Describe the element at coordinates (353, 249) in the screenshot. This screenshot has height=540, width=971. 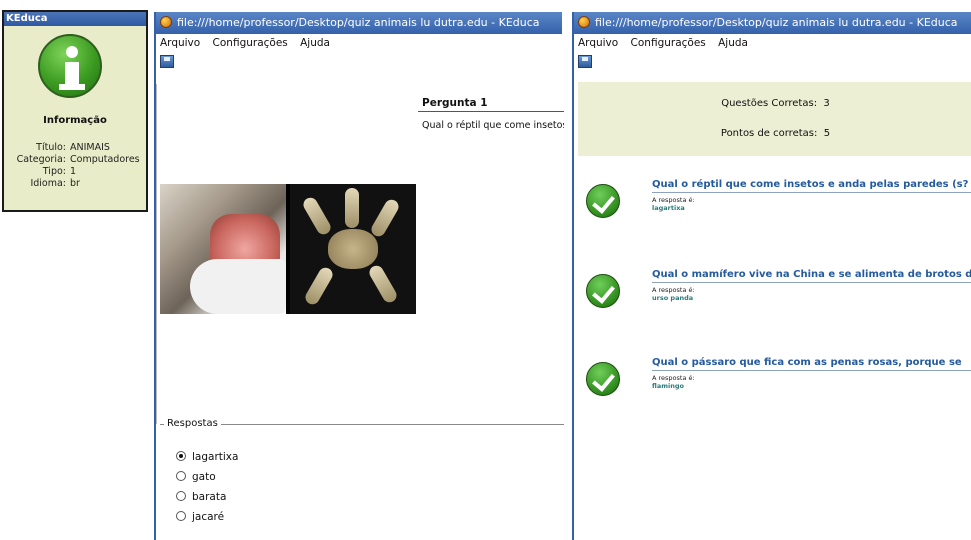
I see `gecko-photo-right` at that location.